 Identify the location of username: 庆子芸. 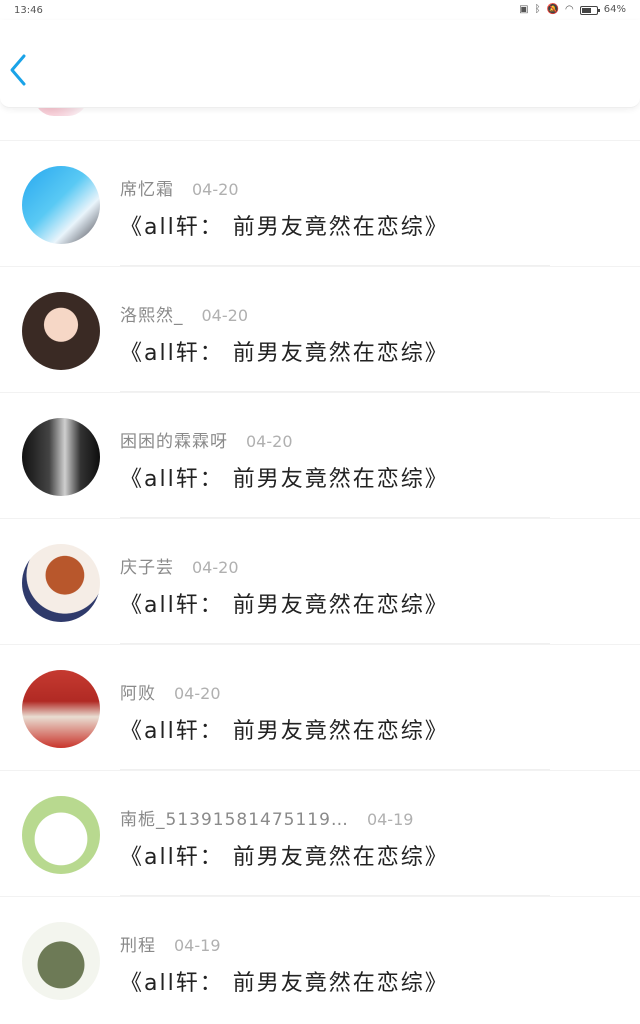
(147, 565).